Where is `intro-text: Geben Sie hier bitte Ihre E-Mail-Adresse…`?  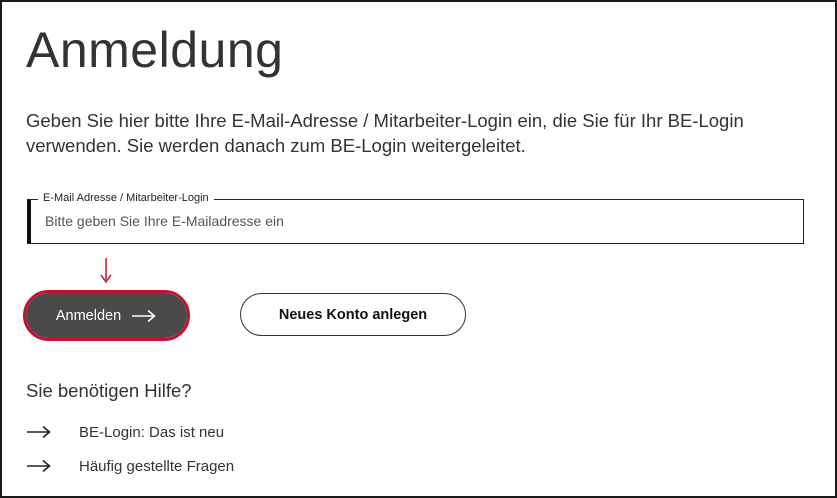
intro-text: Geben Sie hier bitte Ihre E-Mail-Adresse… is located at coordinates (385, 133).